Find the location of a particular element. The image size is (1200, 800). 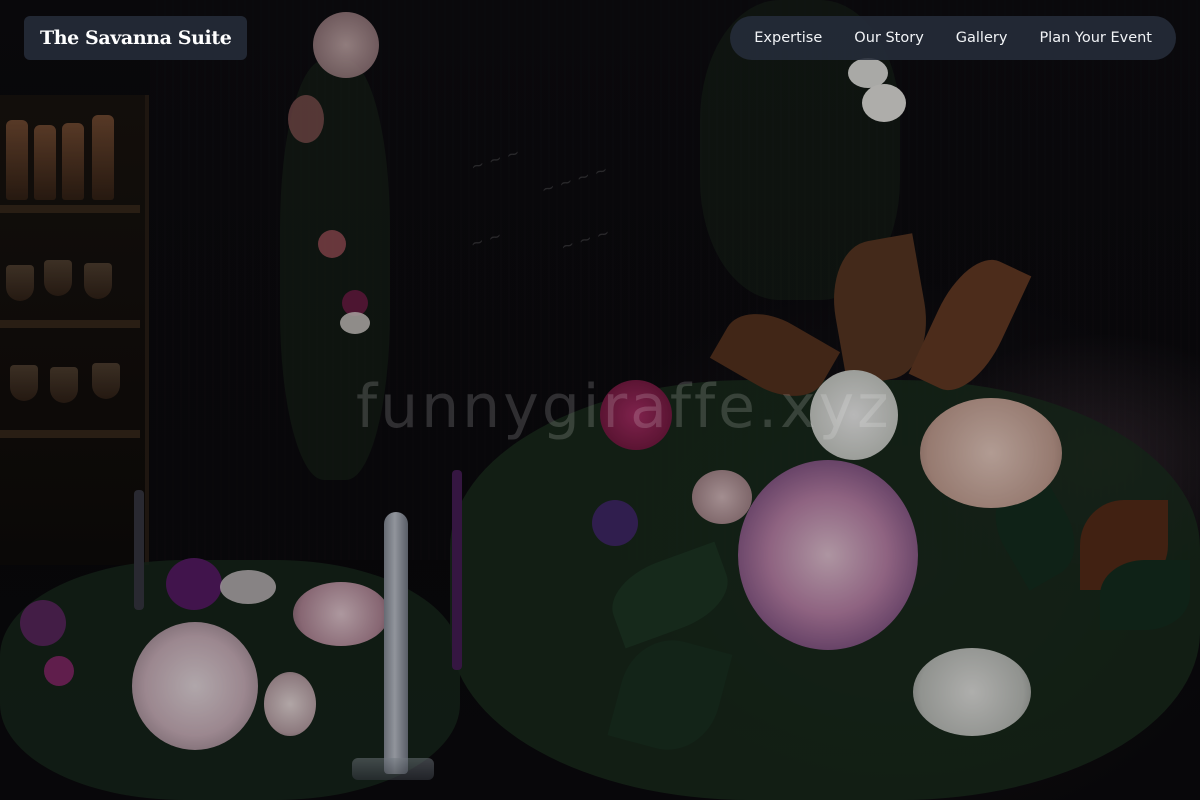

nav-link-gallery: Gallery is located at coordinates (982, 38).